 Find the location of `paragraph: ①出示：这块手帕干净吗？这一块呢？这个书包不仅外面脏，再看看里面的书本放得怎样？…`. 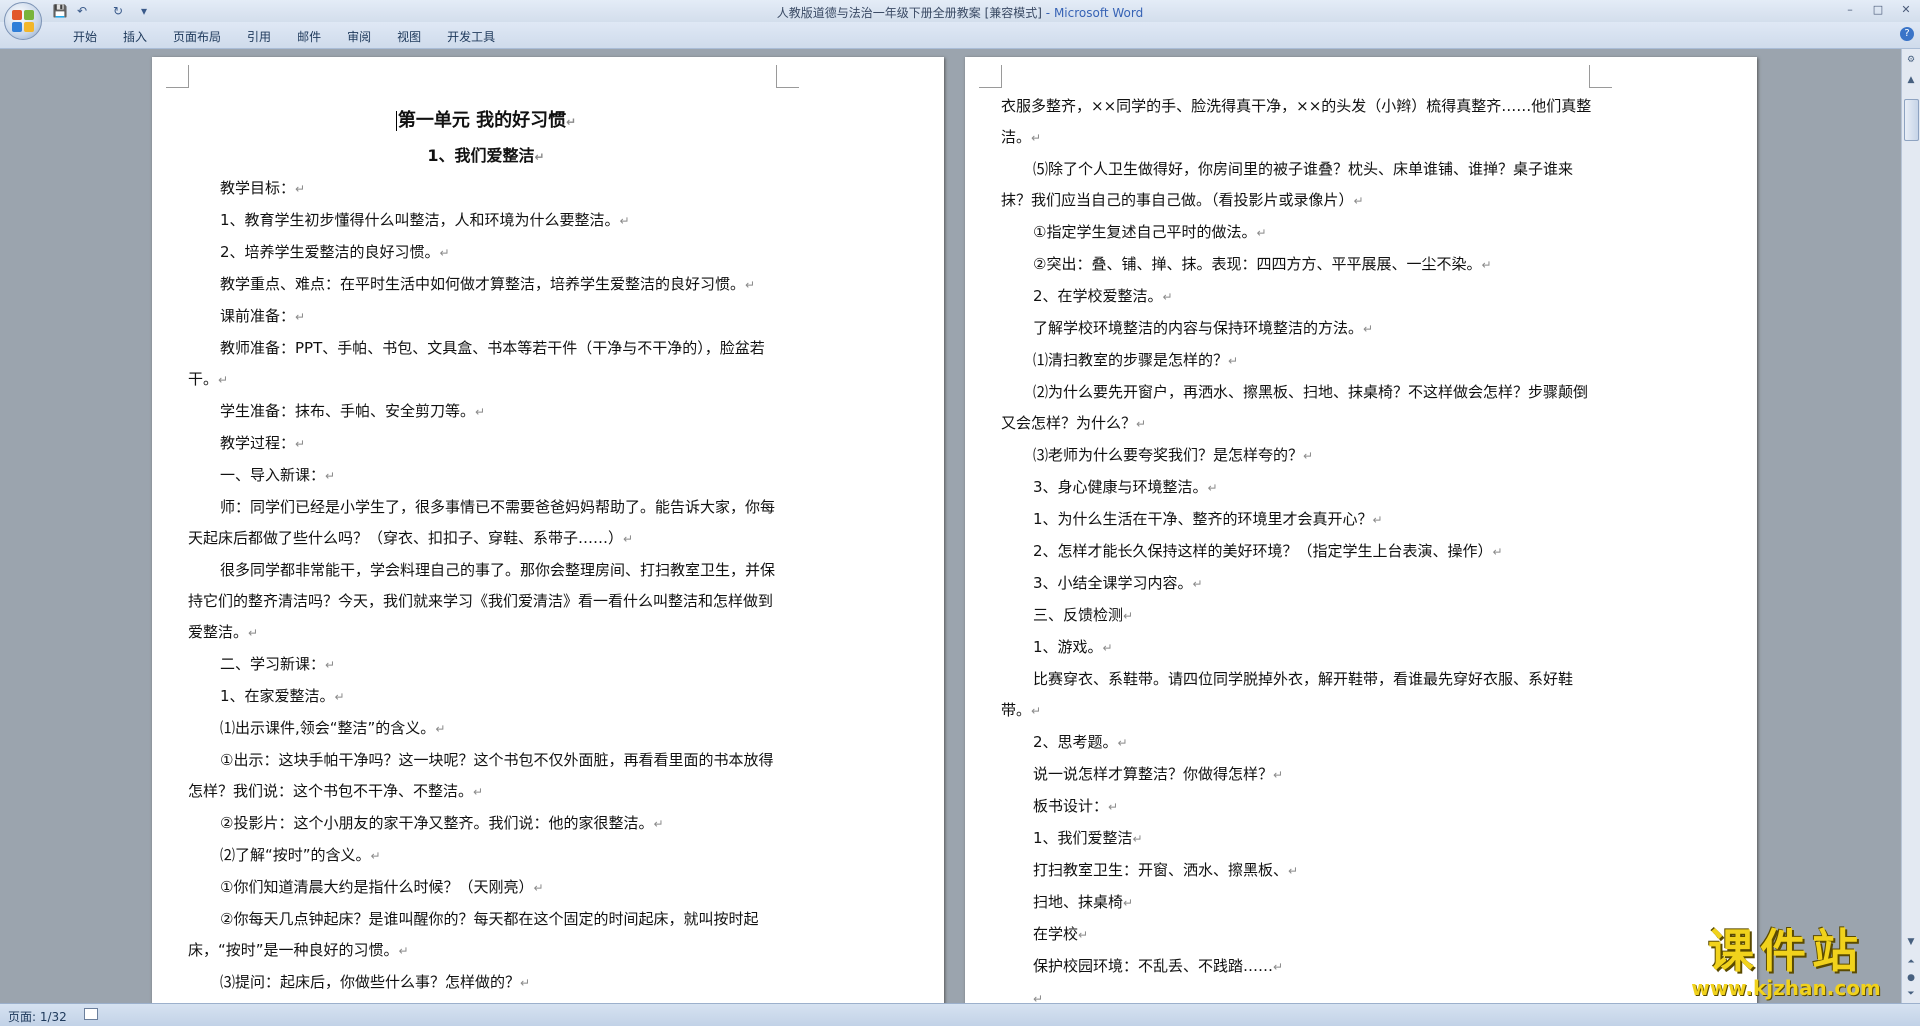

paragraph: ①出示：这块手帕干净吗？这一块呢？这个书包不仅外面脏，再看看里面的书本放得怎样？… is located at coordinates (486, 776).